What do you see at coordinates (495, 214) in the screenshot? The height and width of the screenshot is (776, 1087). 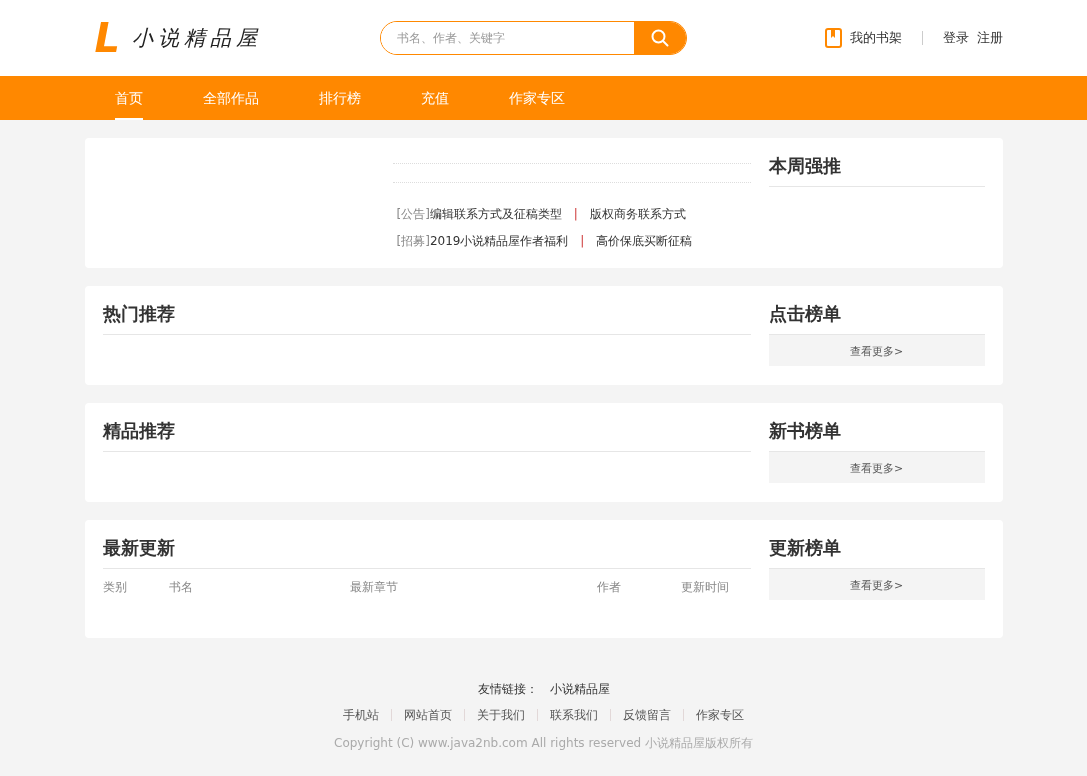 I see `notice-link: 编辑联系方式及征稿类型` at bounding box center [495, 214].